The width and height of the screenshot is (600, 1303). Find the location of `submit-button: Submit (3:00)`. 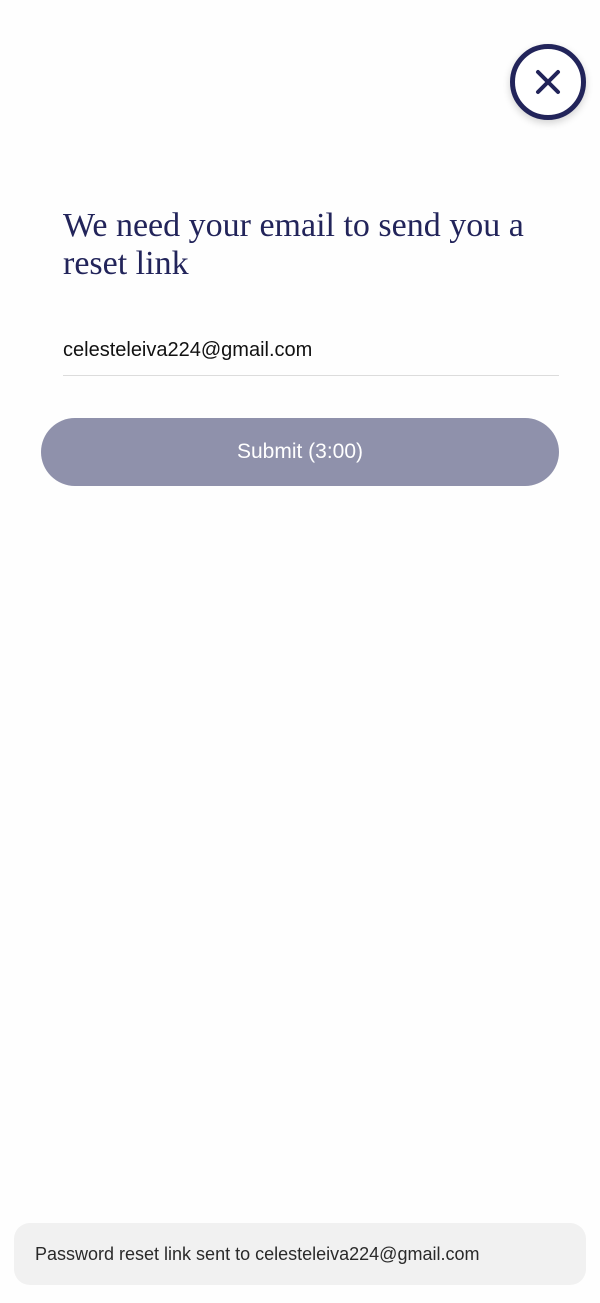

submit-button: Submit (3:00) is located at coordinates (300, 452).